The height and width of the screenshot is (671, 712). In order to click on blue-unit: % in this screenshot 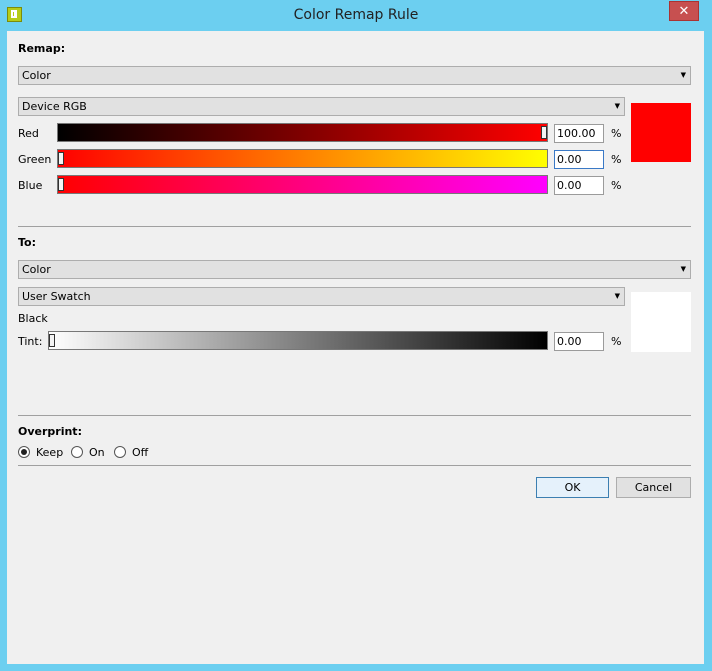, I will do `click(616, 185)`.